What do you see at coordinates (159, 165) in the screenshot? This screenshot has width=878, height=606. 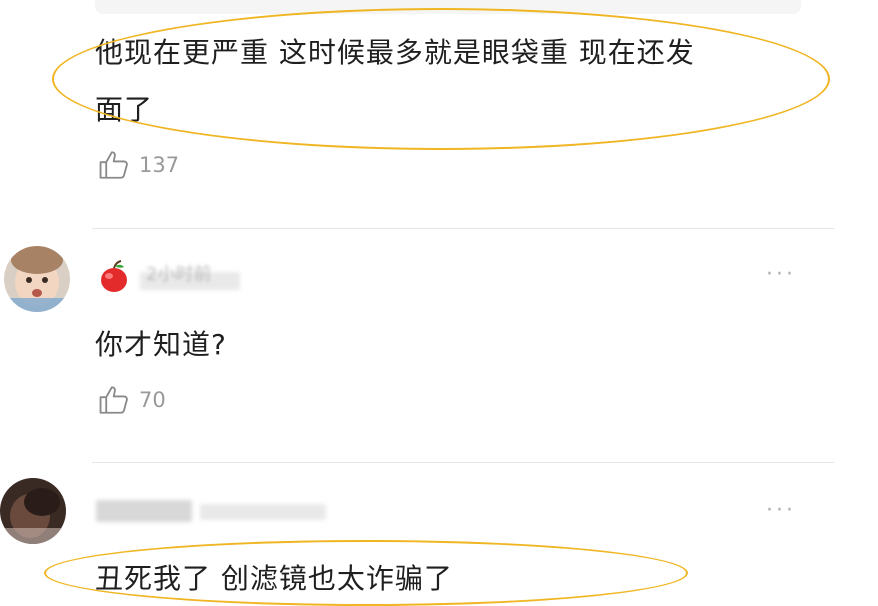 I see `like-count: 137` at bounding box center [159, 165].